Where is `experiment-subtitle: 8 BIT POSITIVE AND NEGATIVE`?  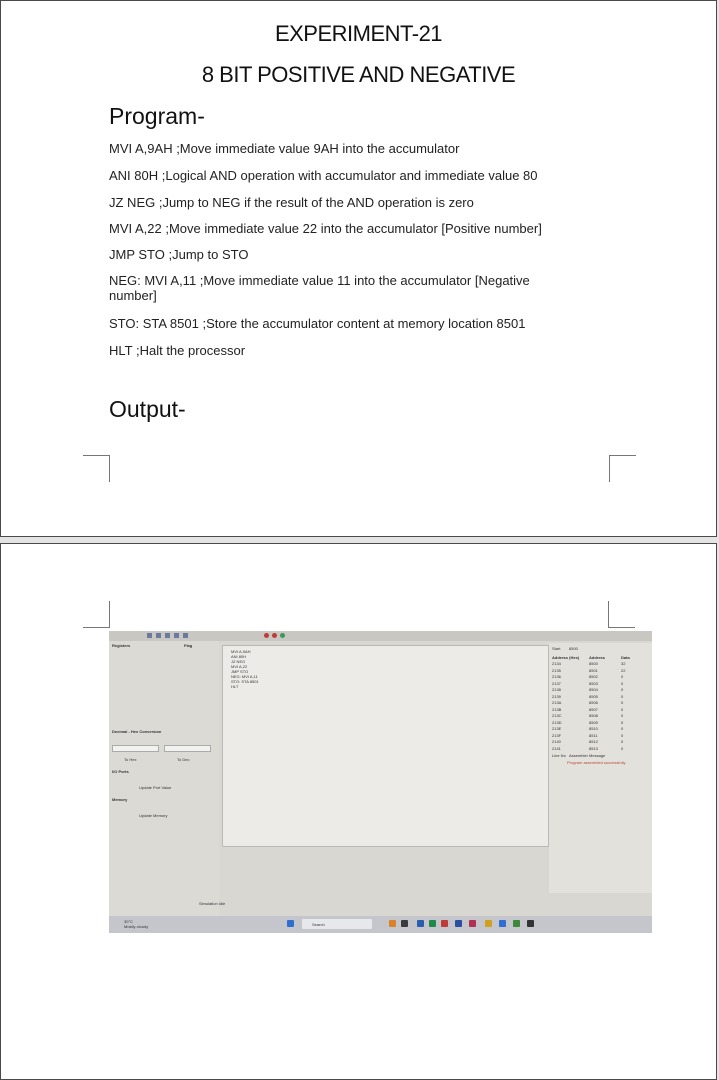
experiment-subtitle: 8 BIT POSITIVE AND NEGATIVE is located at coordinates (358, 74).